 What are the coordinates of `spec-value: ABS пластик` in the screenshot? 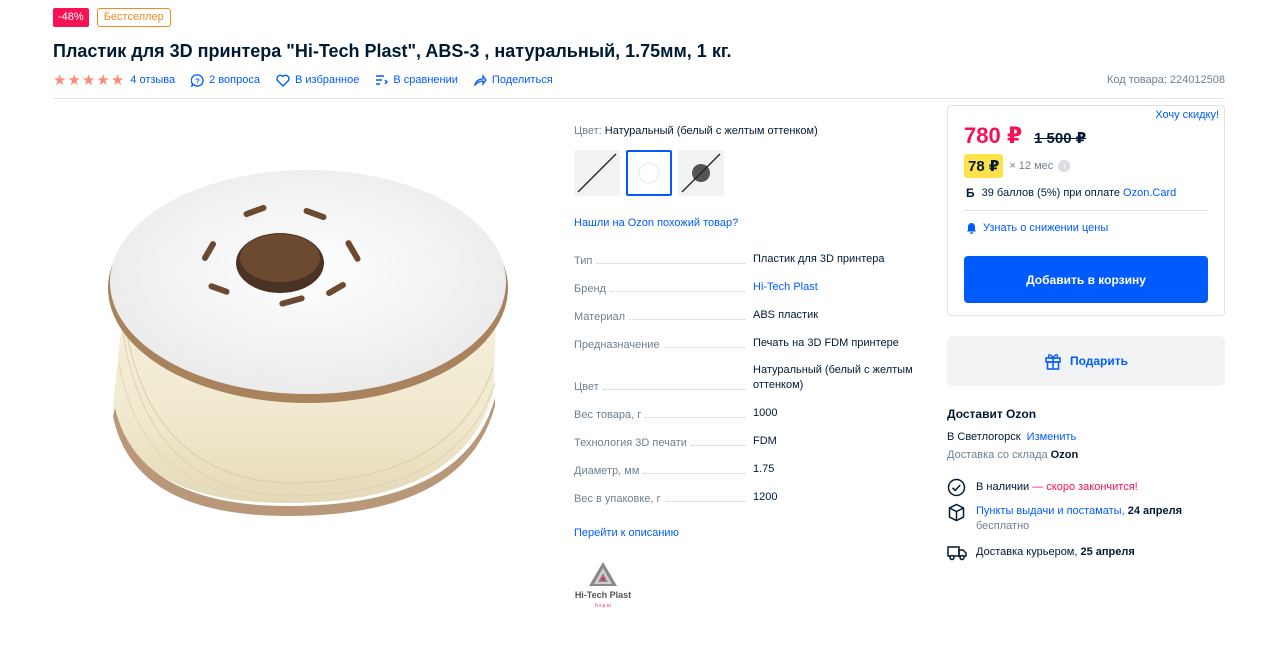 It's located at (786, 315).